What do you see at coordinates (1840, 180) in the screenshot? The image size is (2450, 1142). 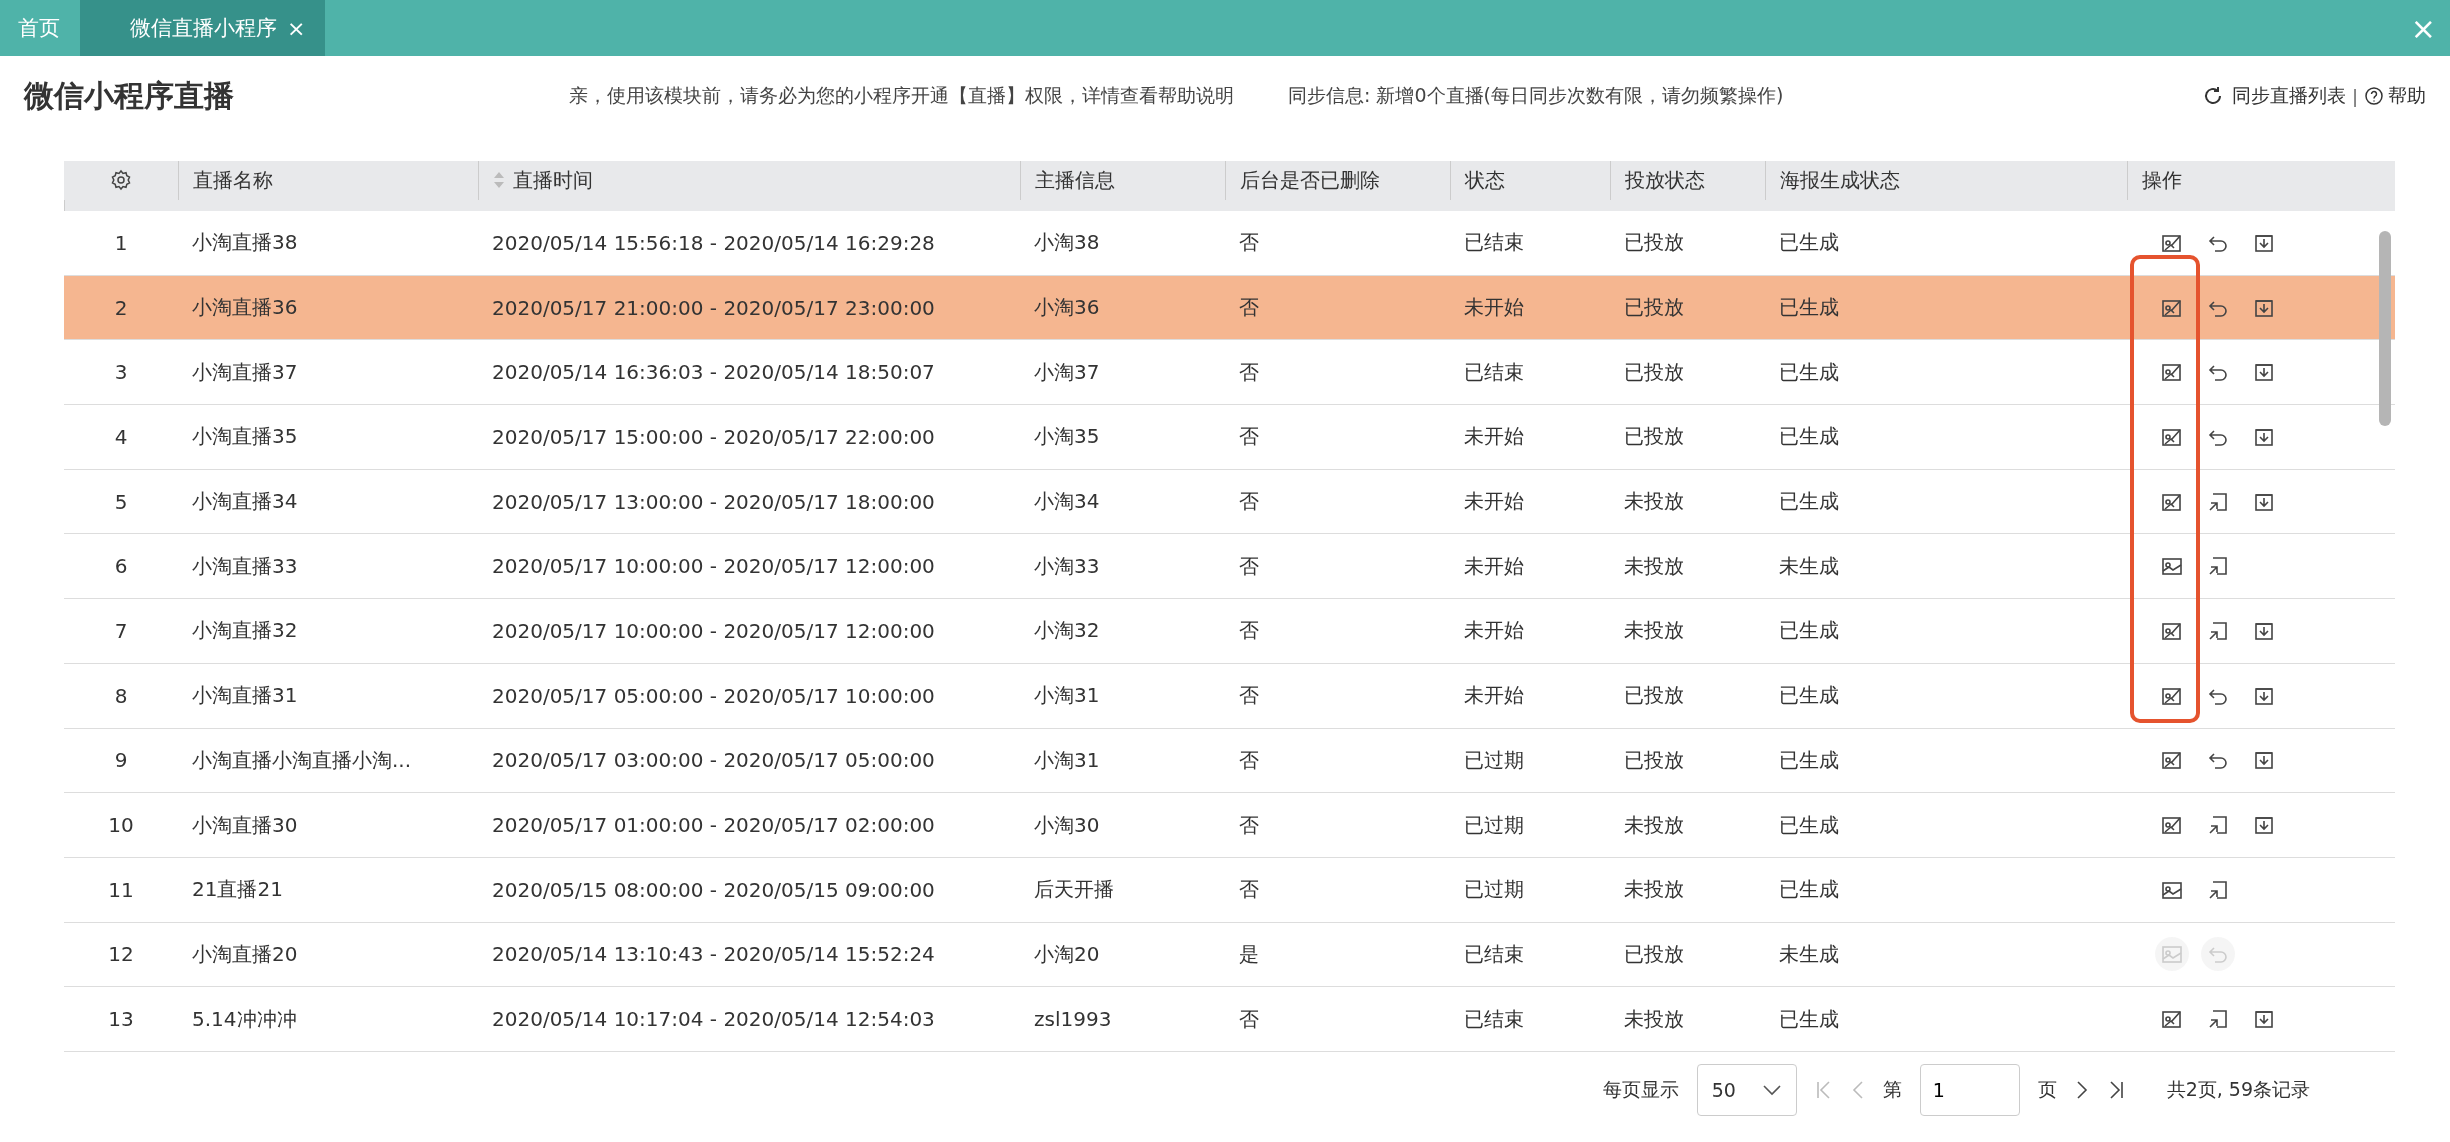 I see `column-header: 海报生成状态` at bounding box center [1840, 180].